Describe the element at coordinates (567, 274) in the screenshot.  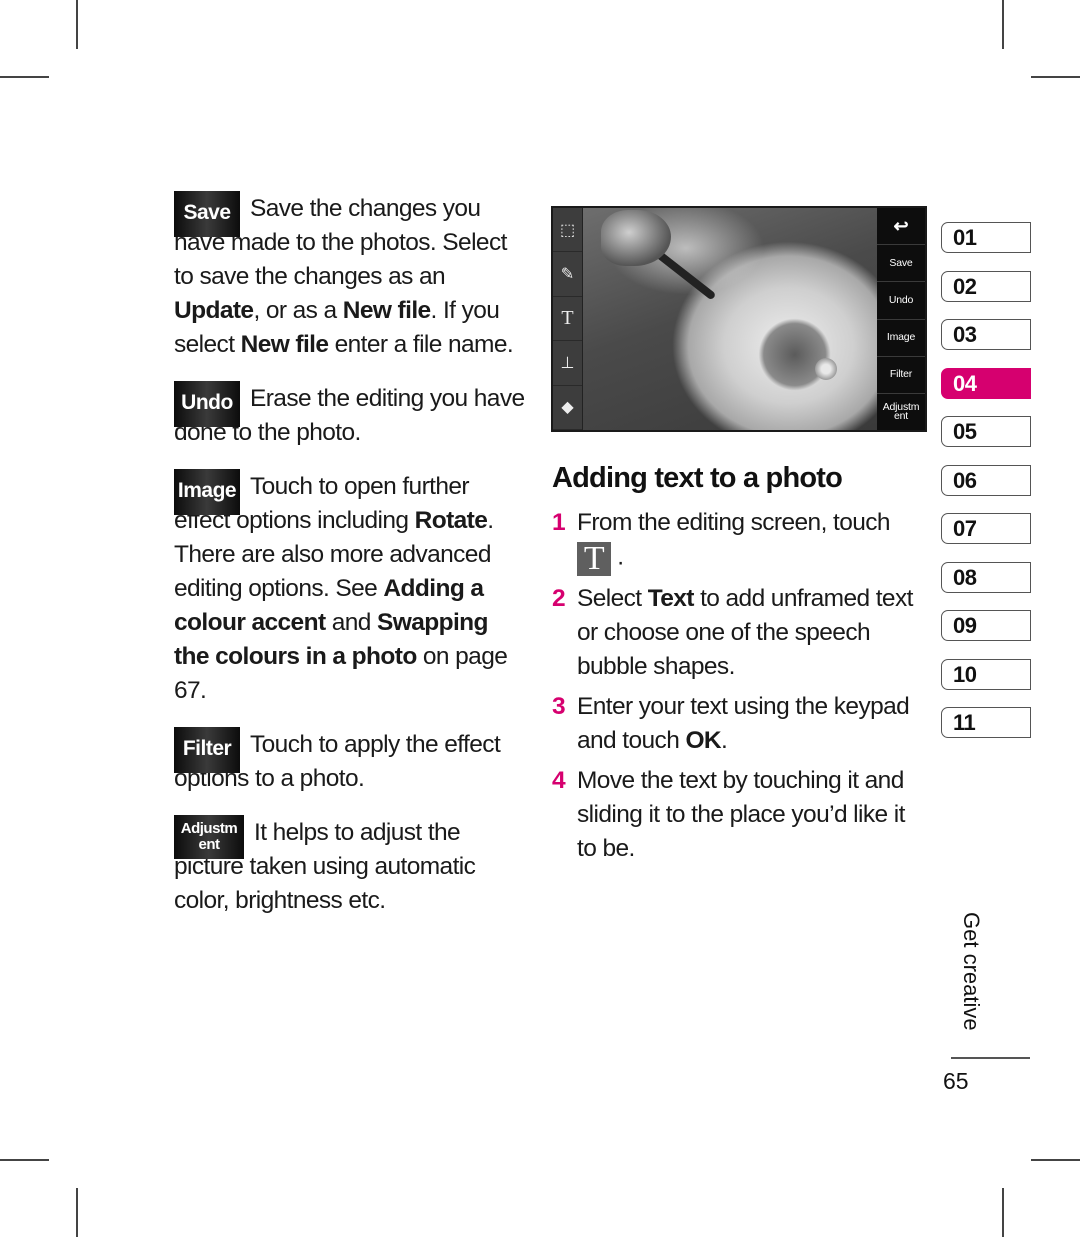
I see `pencil-icon: ✎` at that location.